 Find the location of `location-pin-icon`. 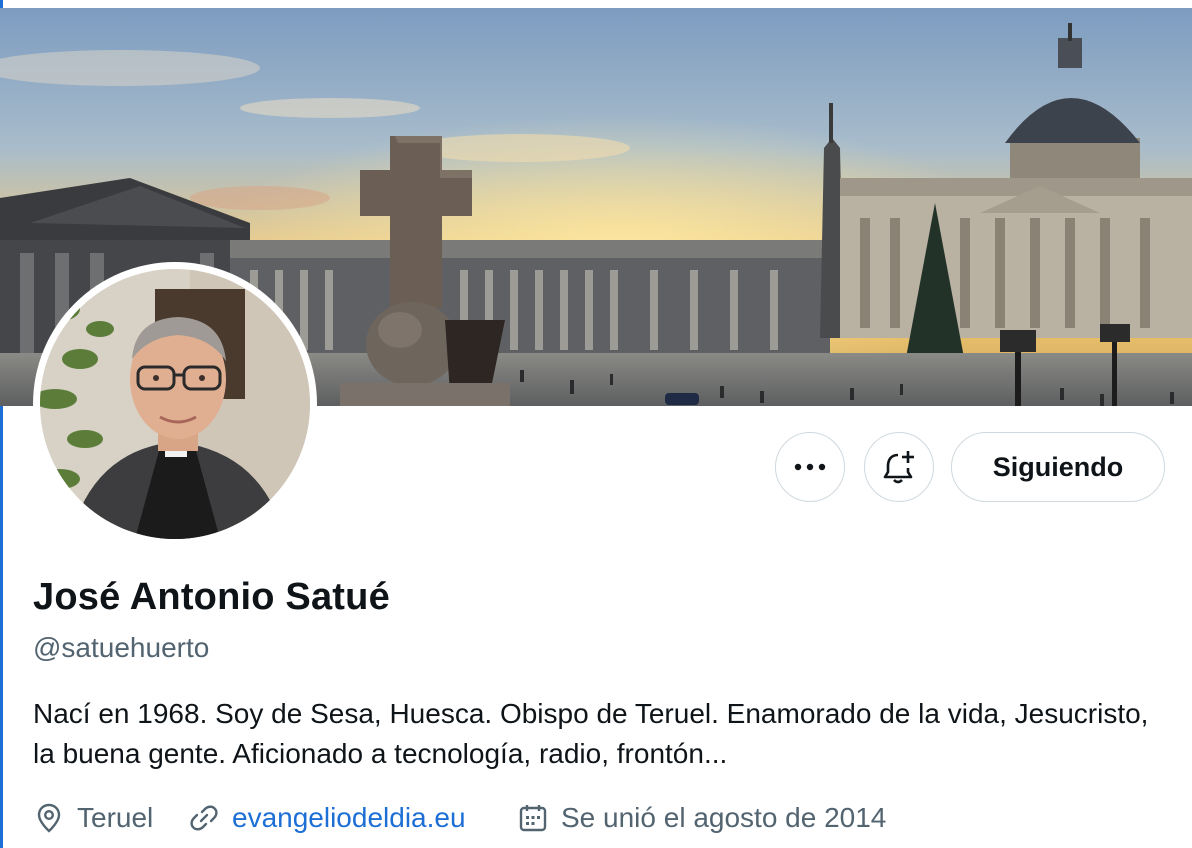

location-pin-icon is located at coordinates (49, 818).